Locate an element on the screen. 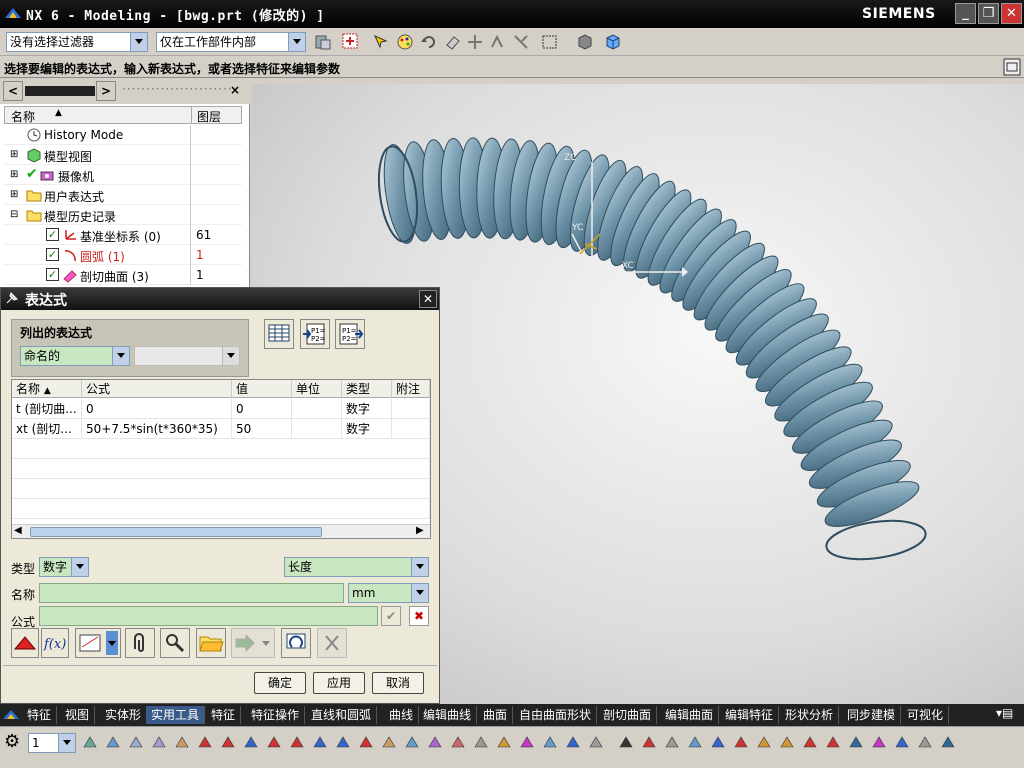  copy-icon is located at coordinates (90, 742).